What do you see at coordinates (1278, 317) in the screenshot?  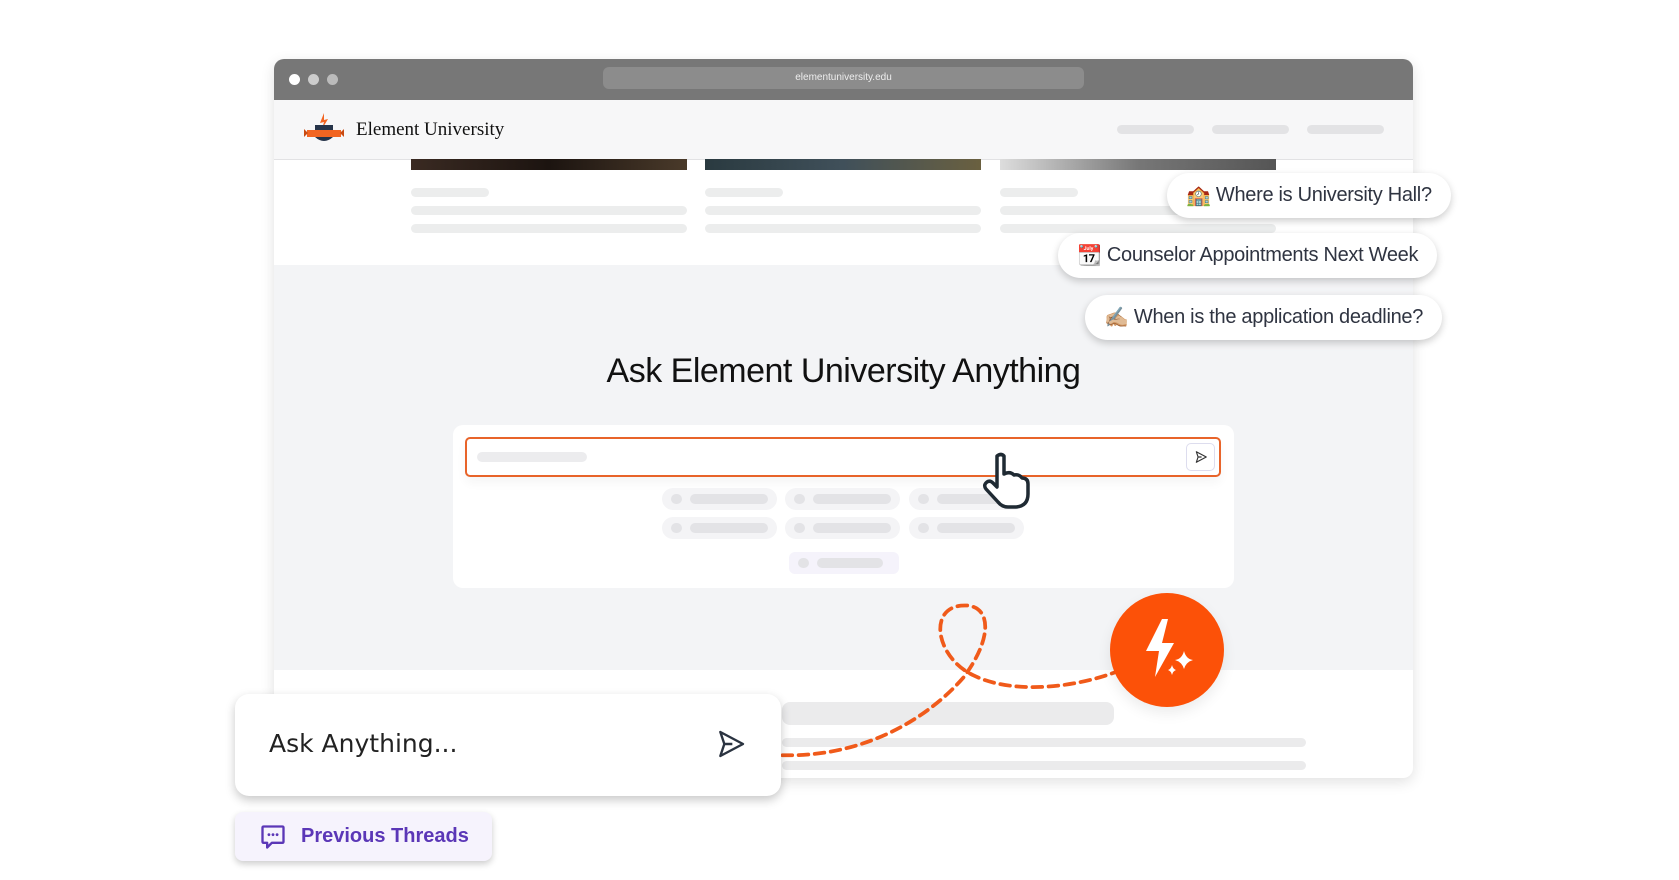 I see `suggestion-label: When is the application deadline?` at bounding box center [1278, 317].